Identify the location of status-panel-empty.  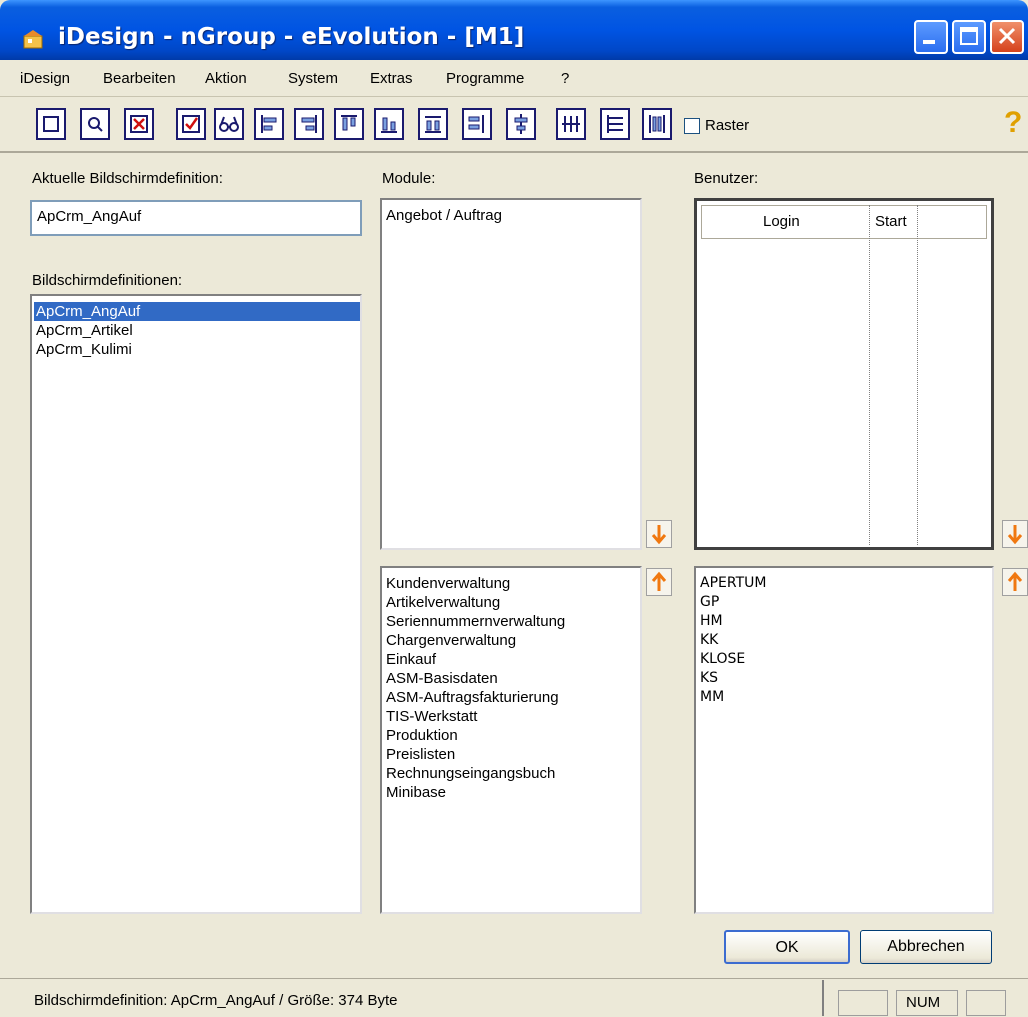
(863, 1003).